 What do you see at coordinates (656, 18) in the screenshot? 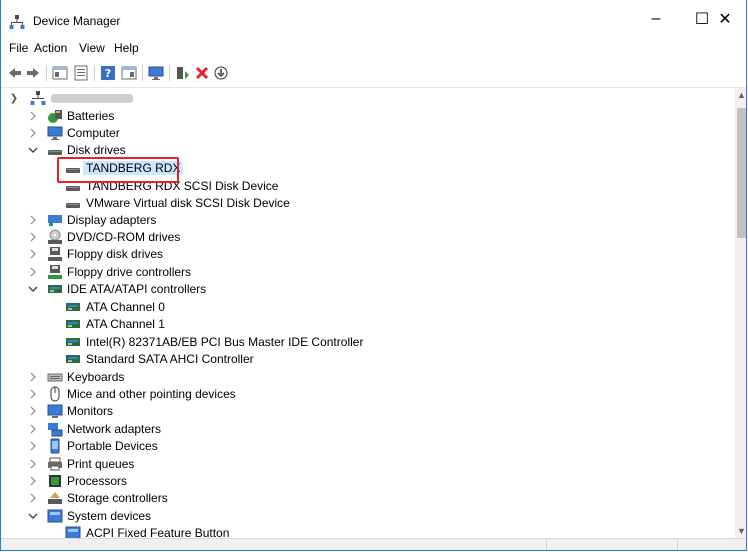
I see `minimize-button: –` at bounding box center [656, 18].